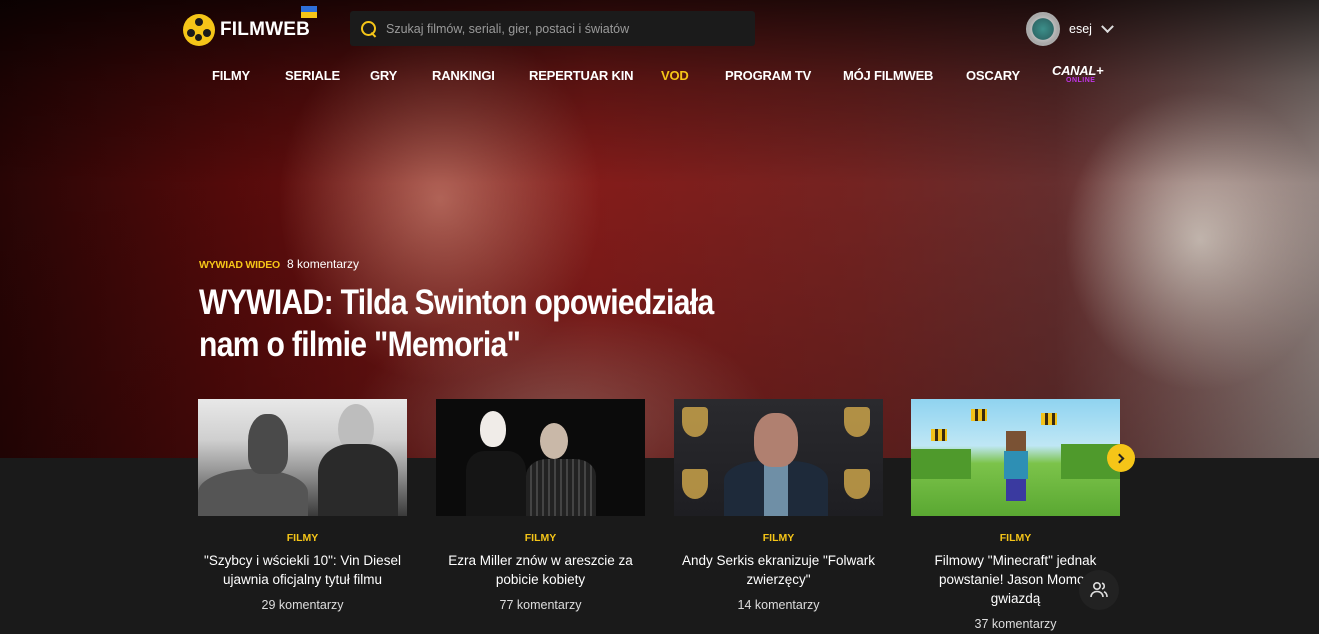  I want to click on hero-category-tag: WYWIAD WIDEO, so click(239, 265).